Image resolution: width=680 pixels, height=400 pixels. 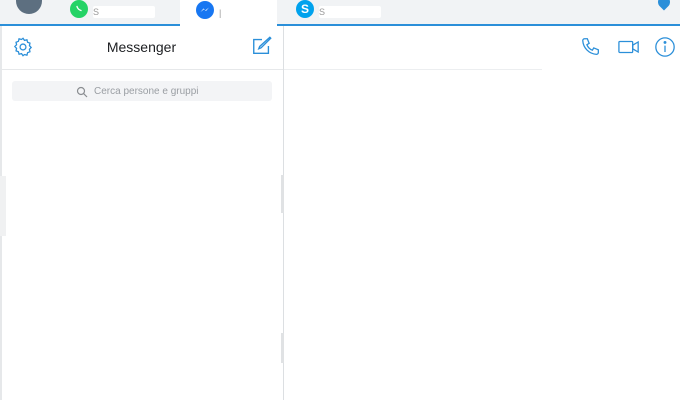 What do you see at coordinates (150, 91) in the screenshot?
I see `search-input` at bounding box center [150, 91].